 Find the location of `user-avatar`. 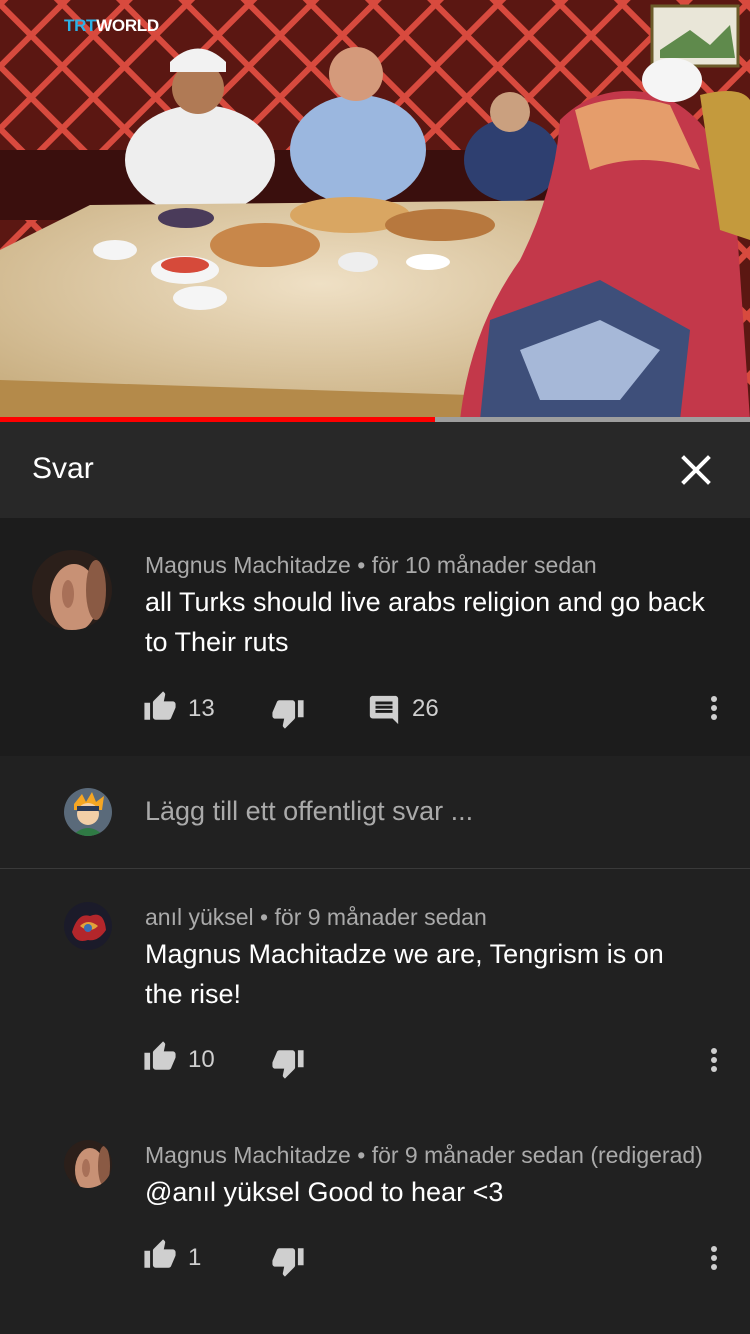

user-avatar is located at coordinates (88, 812).